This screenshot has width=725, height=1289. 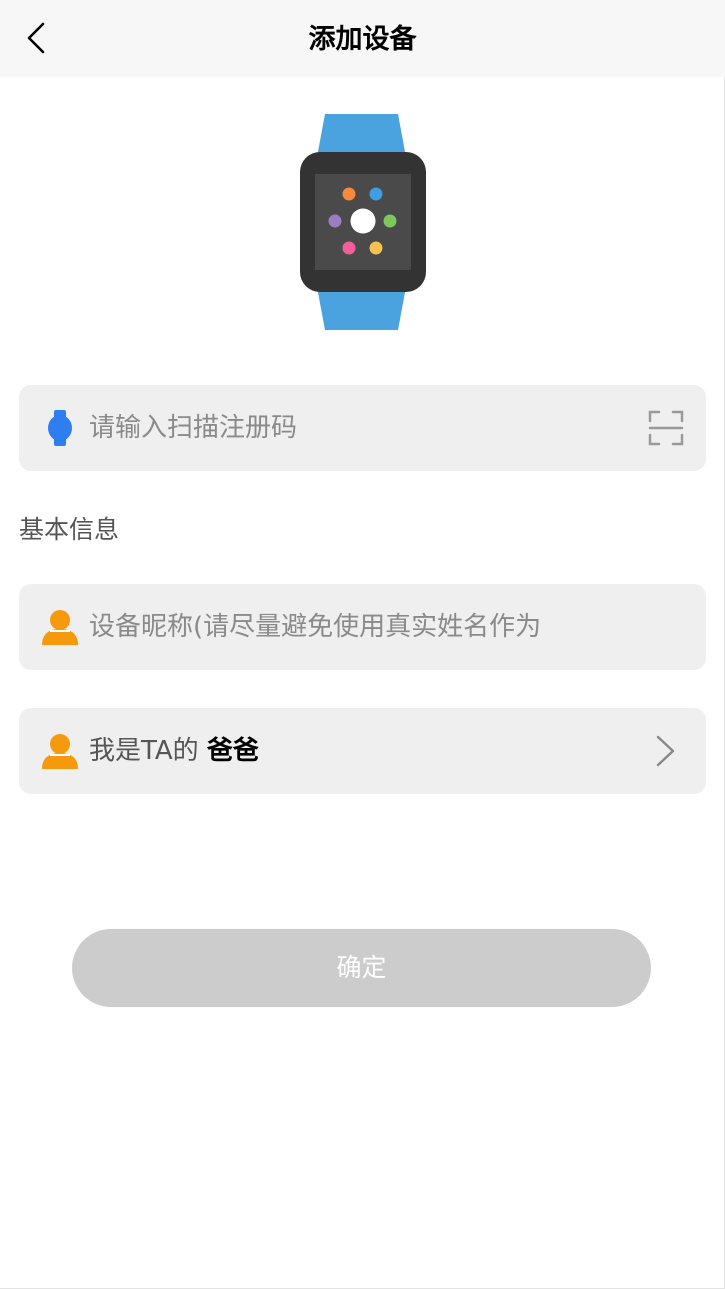 I want to click on watch-icon, so click(x=60, y=428).